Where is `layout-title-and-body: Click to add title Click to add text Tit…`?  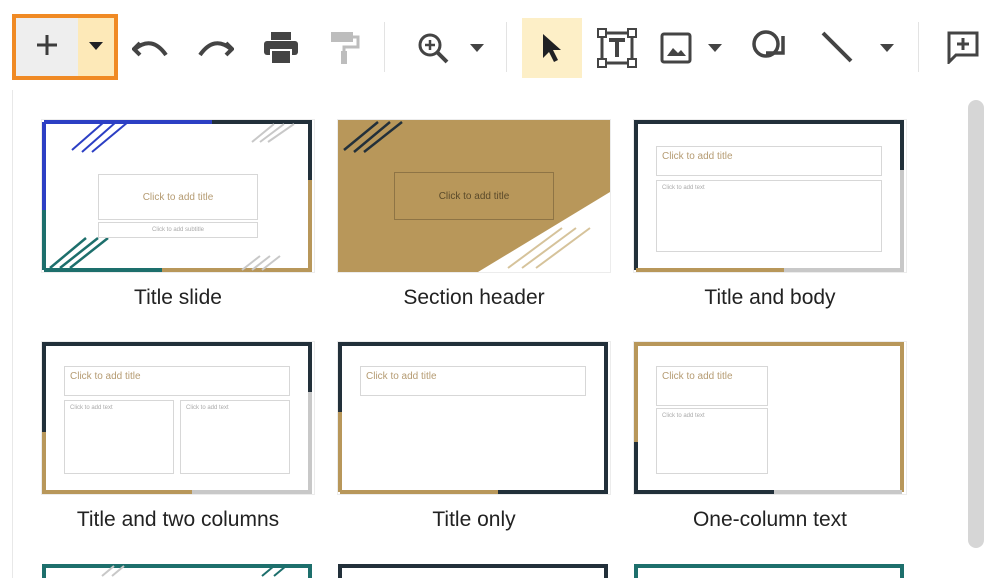 layout-title-and-body: Click to add title Click to add text Tit… is located at coordinates (773, 225).